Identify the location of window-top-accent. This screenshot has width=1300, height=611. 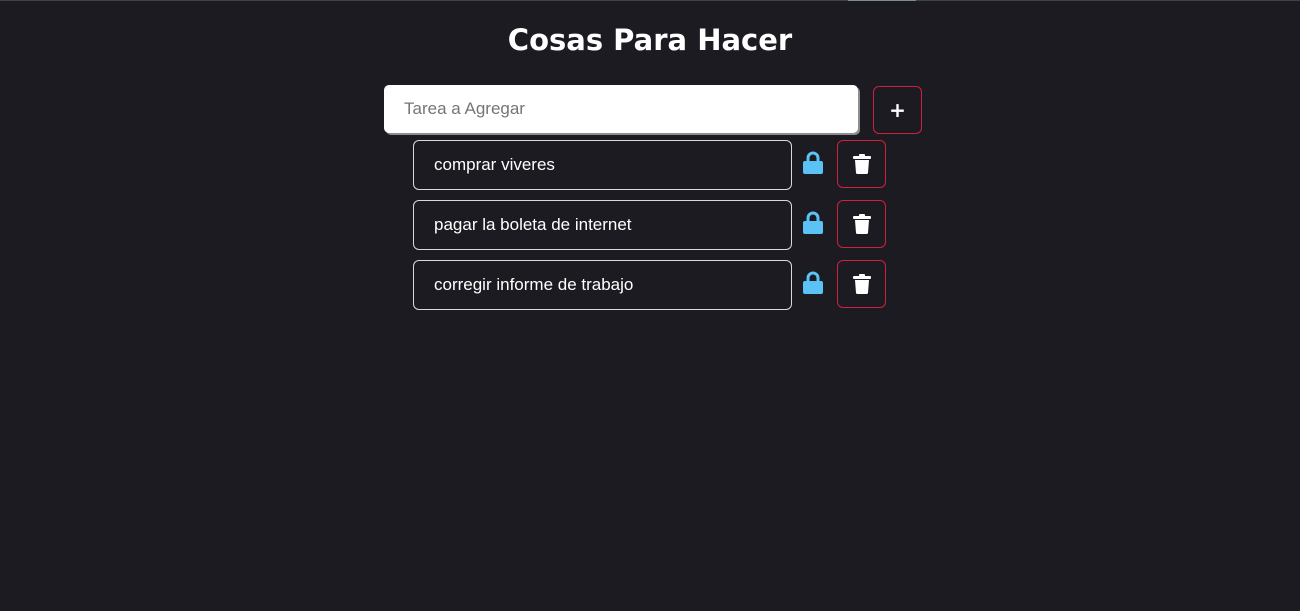
(882, 0).